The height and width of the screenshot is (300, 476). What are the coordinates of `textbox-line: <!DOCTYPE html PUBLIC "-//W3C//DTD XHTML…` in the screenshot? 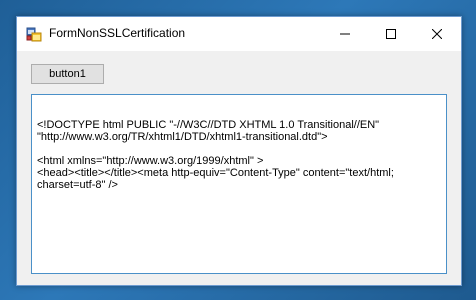 It's located at (208, 125).